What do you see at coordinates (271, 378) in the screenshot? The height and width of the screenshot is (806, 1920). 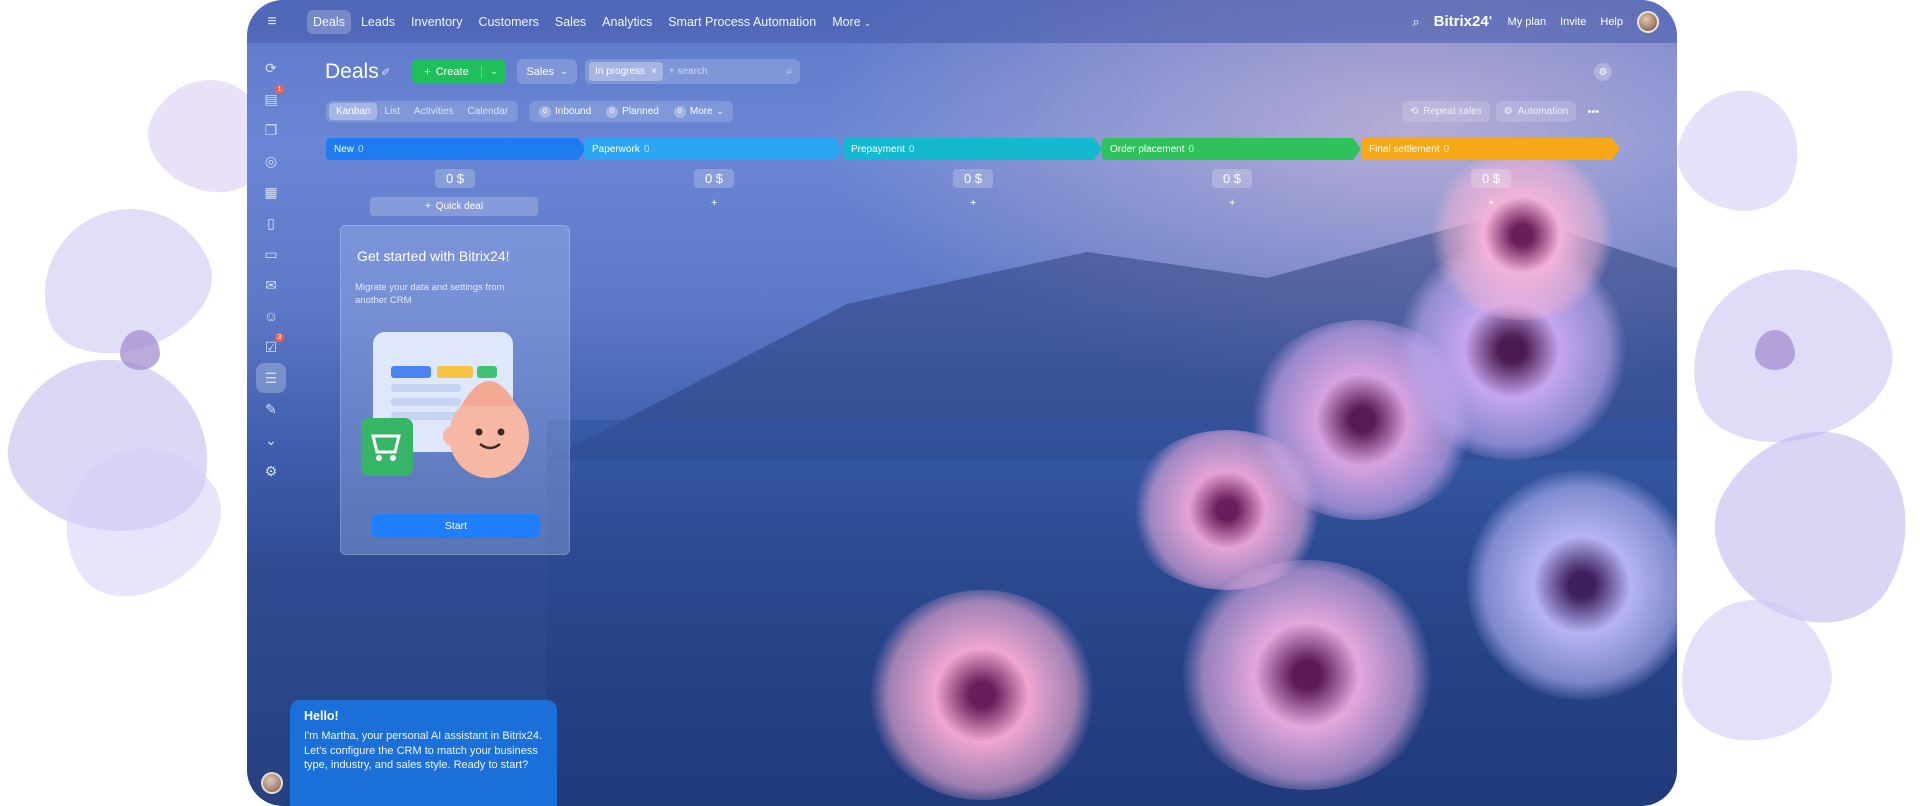 I see `crm-filter-icon: ☰` at bounding box center [271, 378].